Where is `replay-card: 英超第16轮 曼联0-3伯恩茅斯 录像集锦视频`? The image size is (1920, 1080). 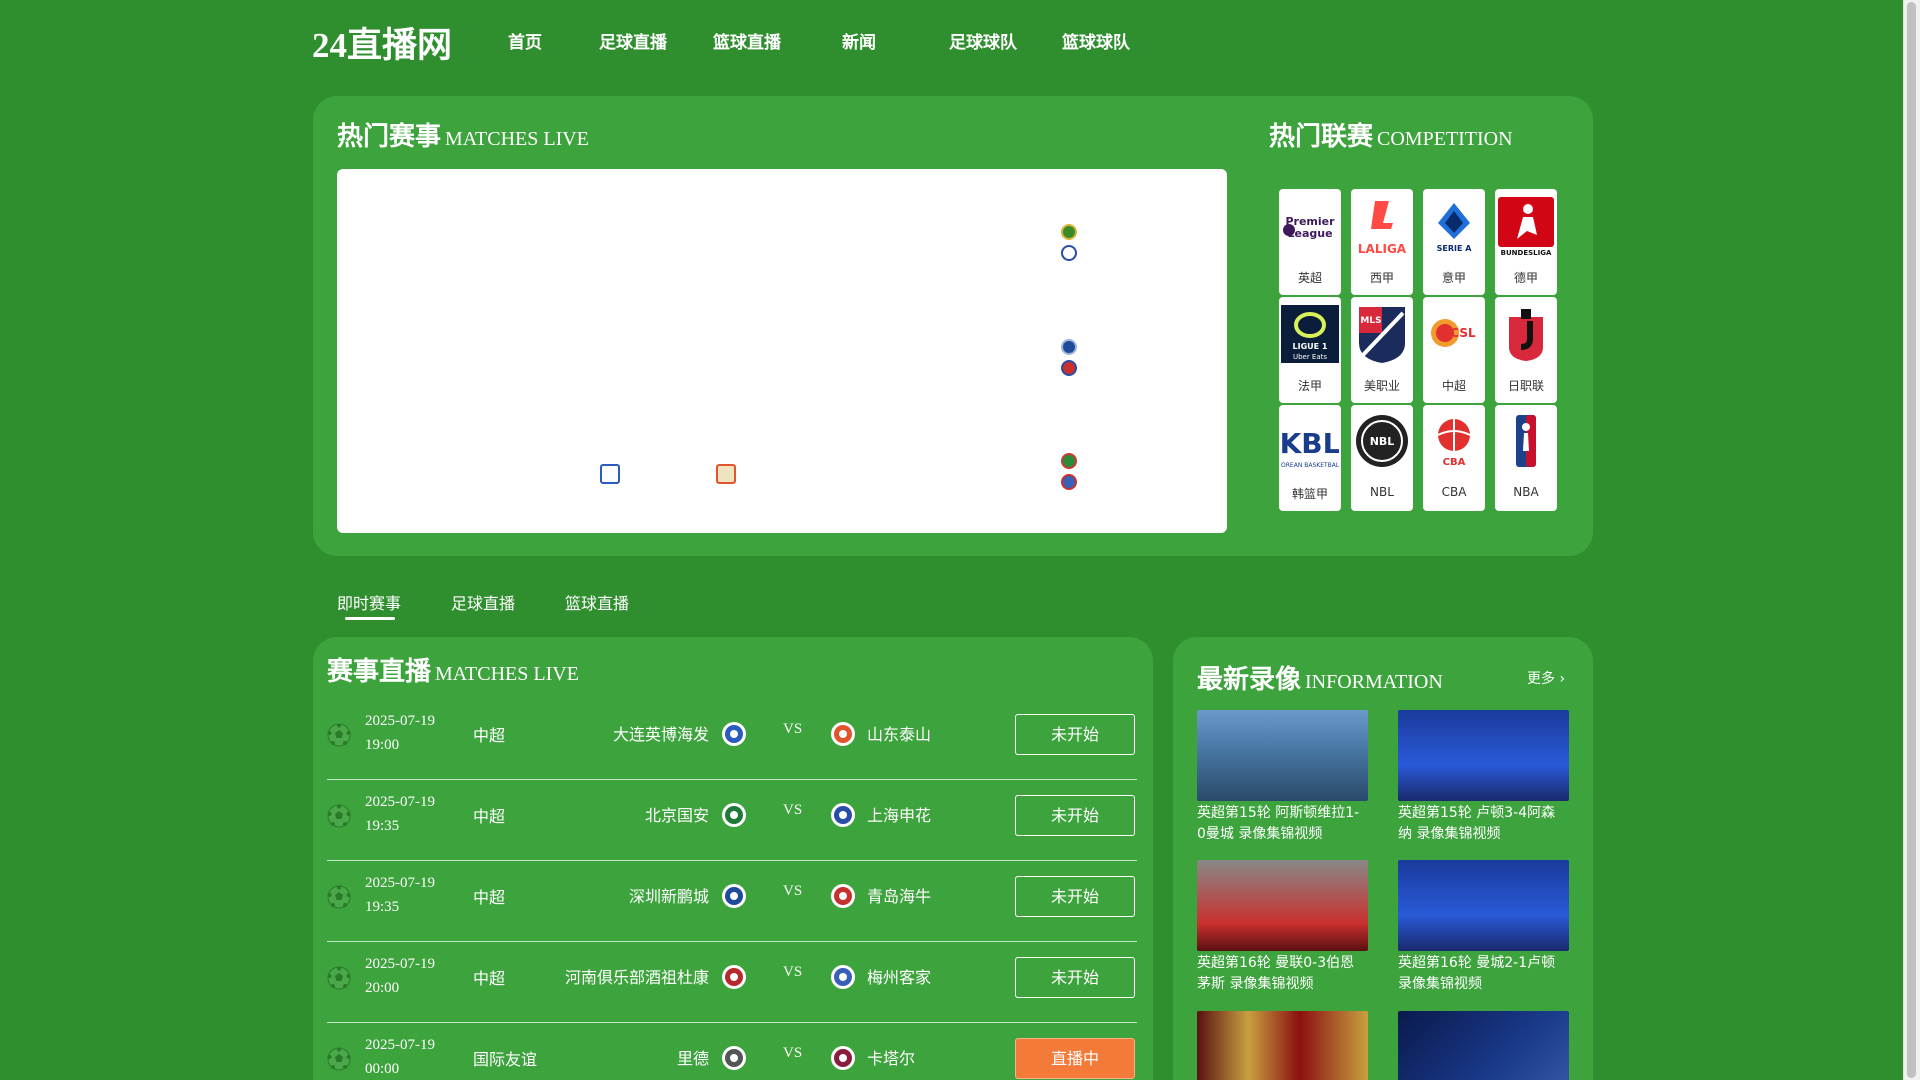 replay-card: 英超第16轮 曼联0-3伯恩茅斯 录像集锦视频 is located at coordinates (1282, 927).